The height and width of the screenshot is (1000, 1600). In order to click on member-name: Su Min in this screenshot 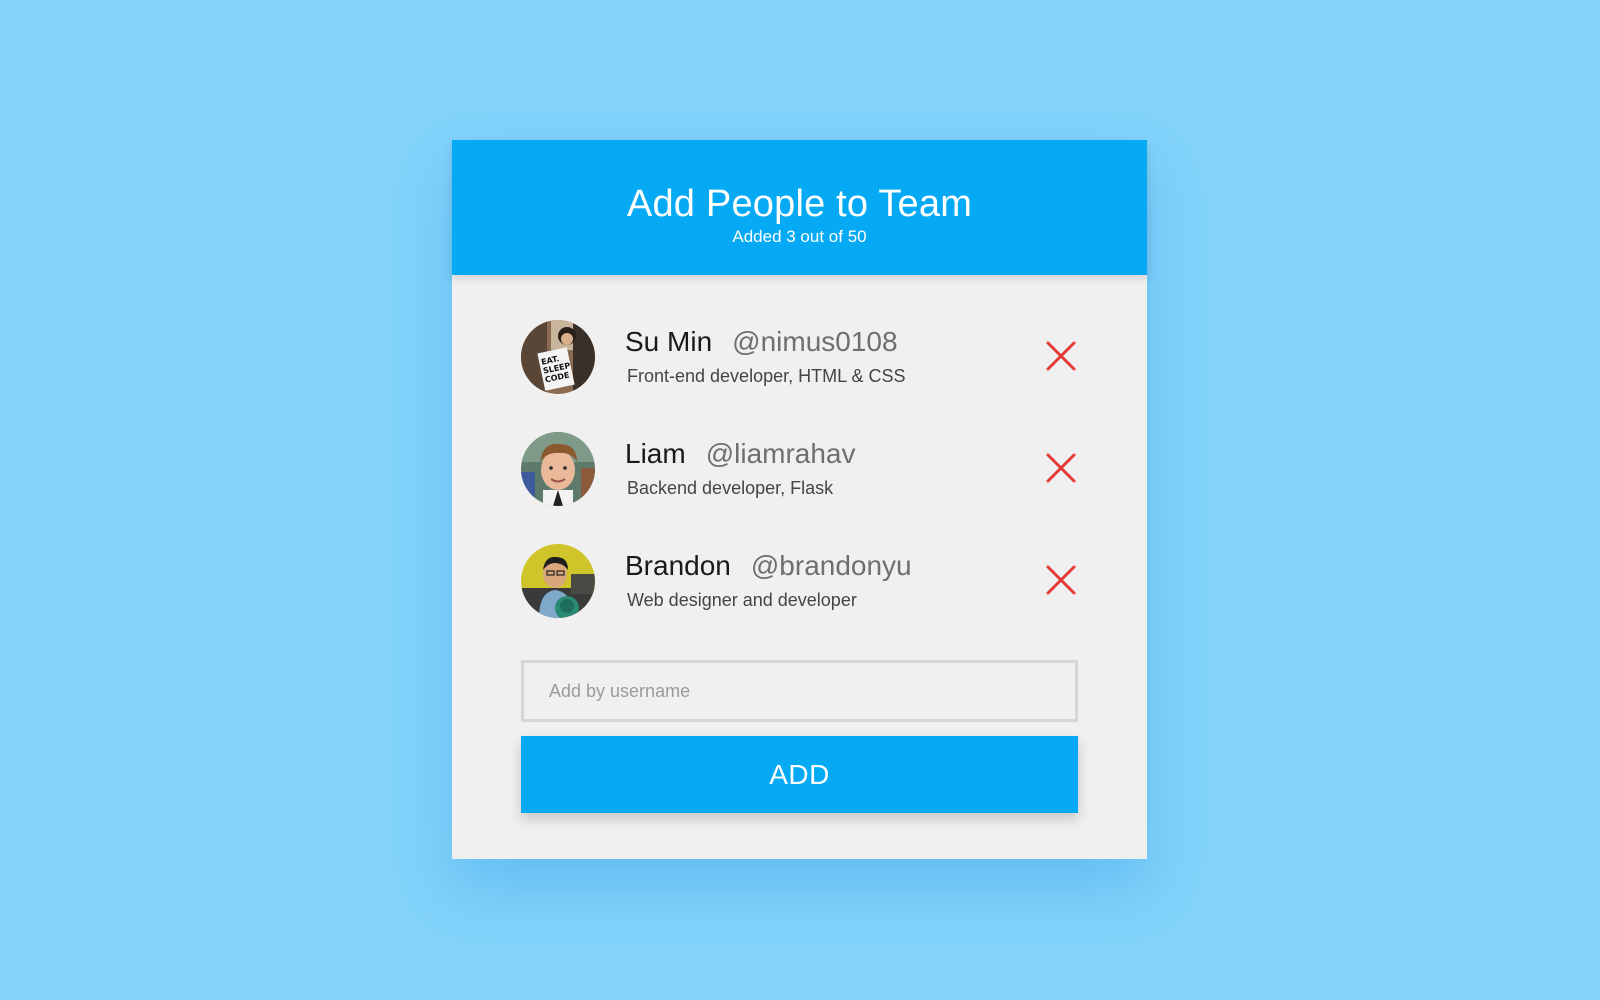, I will do `click(669, 341)`.